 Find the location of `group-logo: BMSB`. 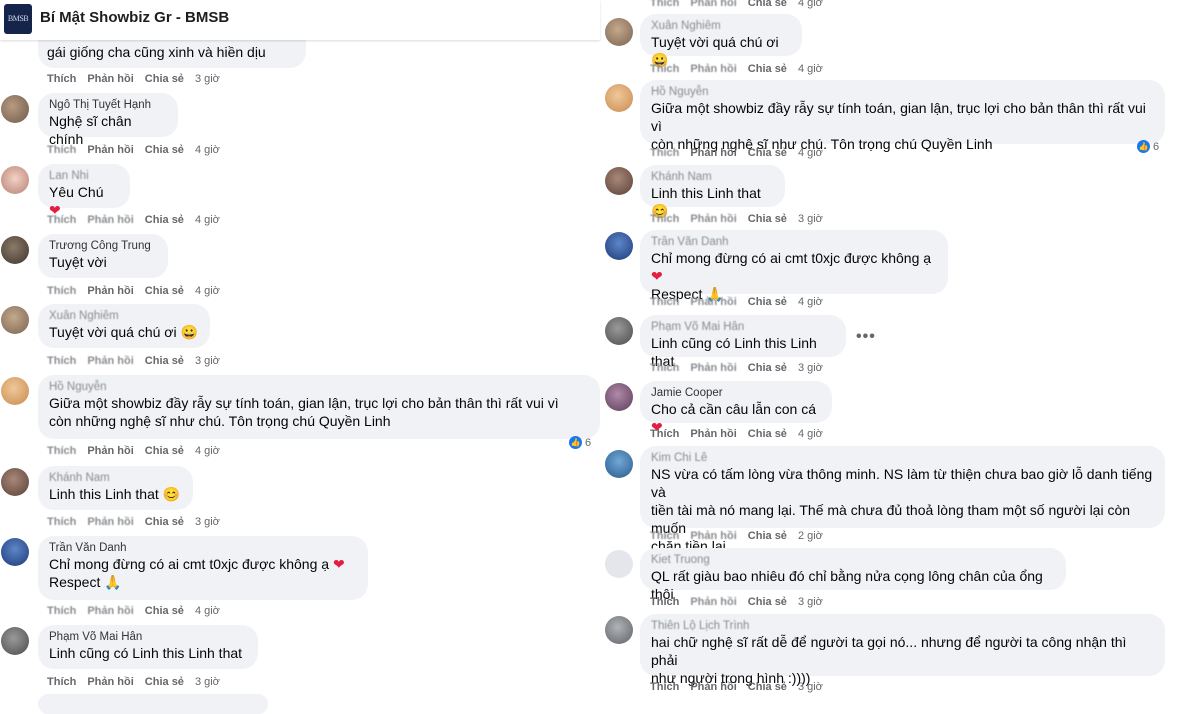

group-logo: BMSB is located at coordinates (18, 19).